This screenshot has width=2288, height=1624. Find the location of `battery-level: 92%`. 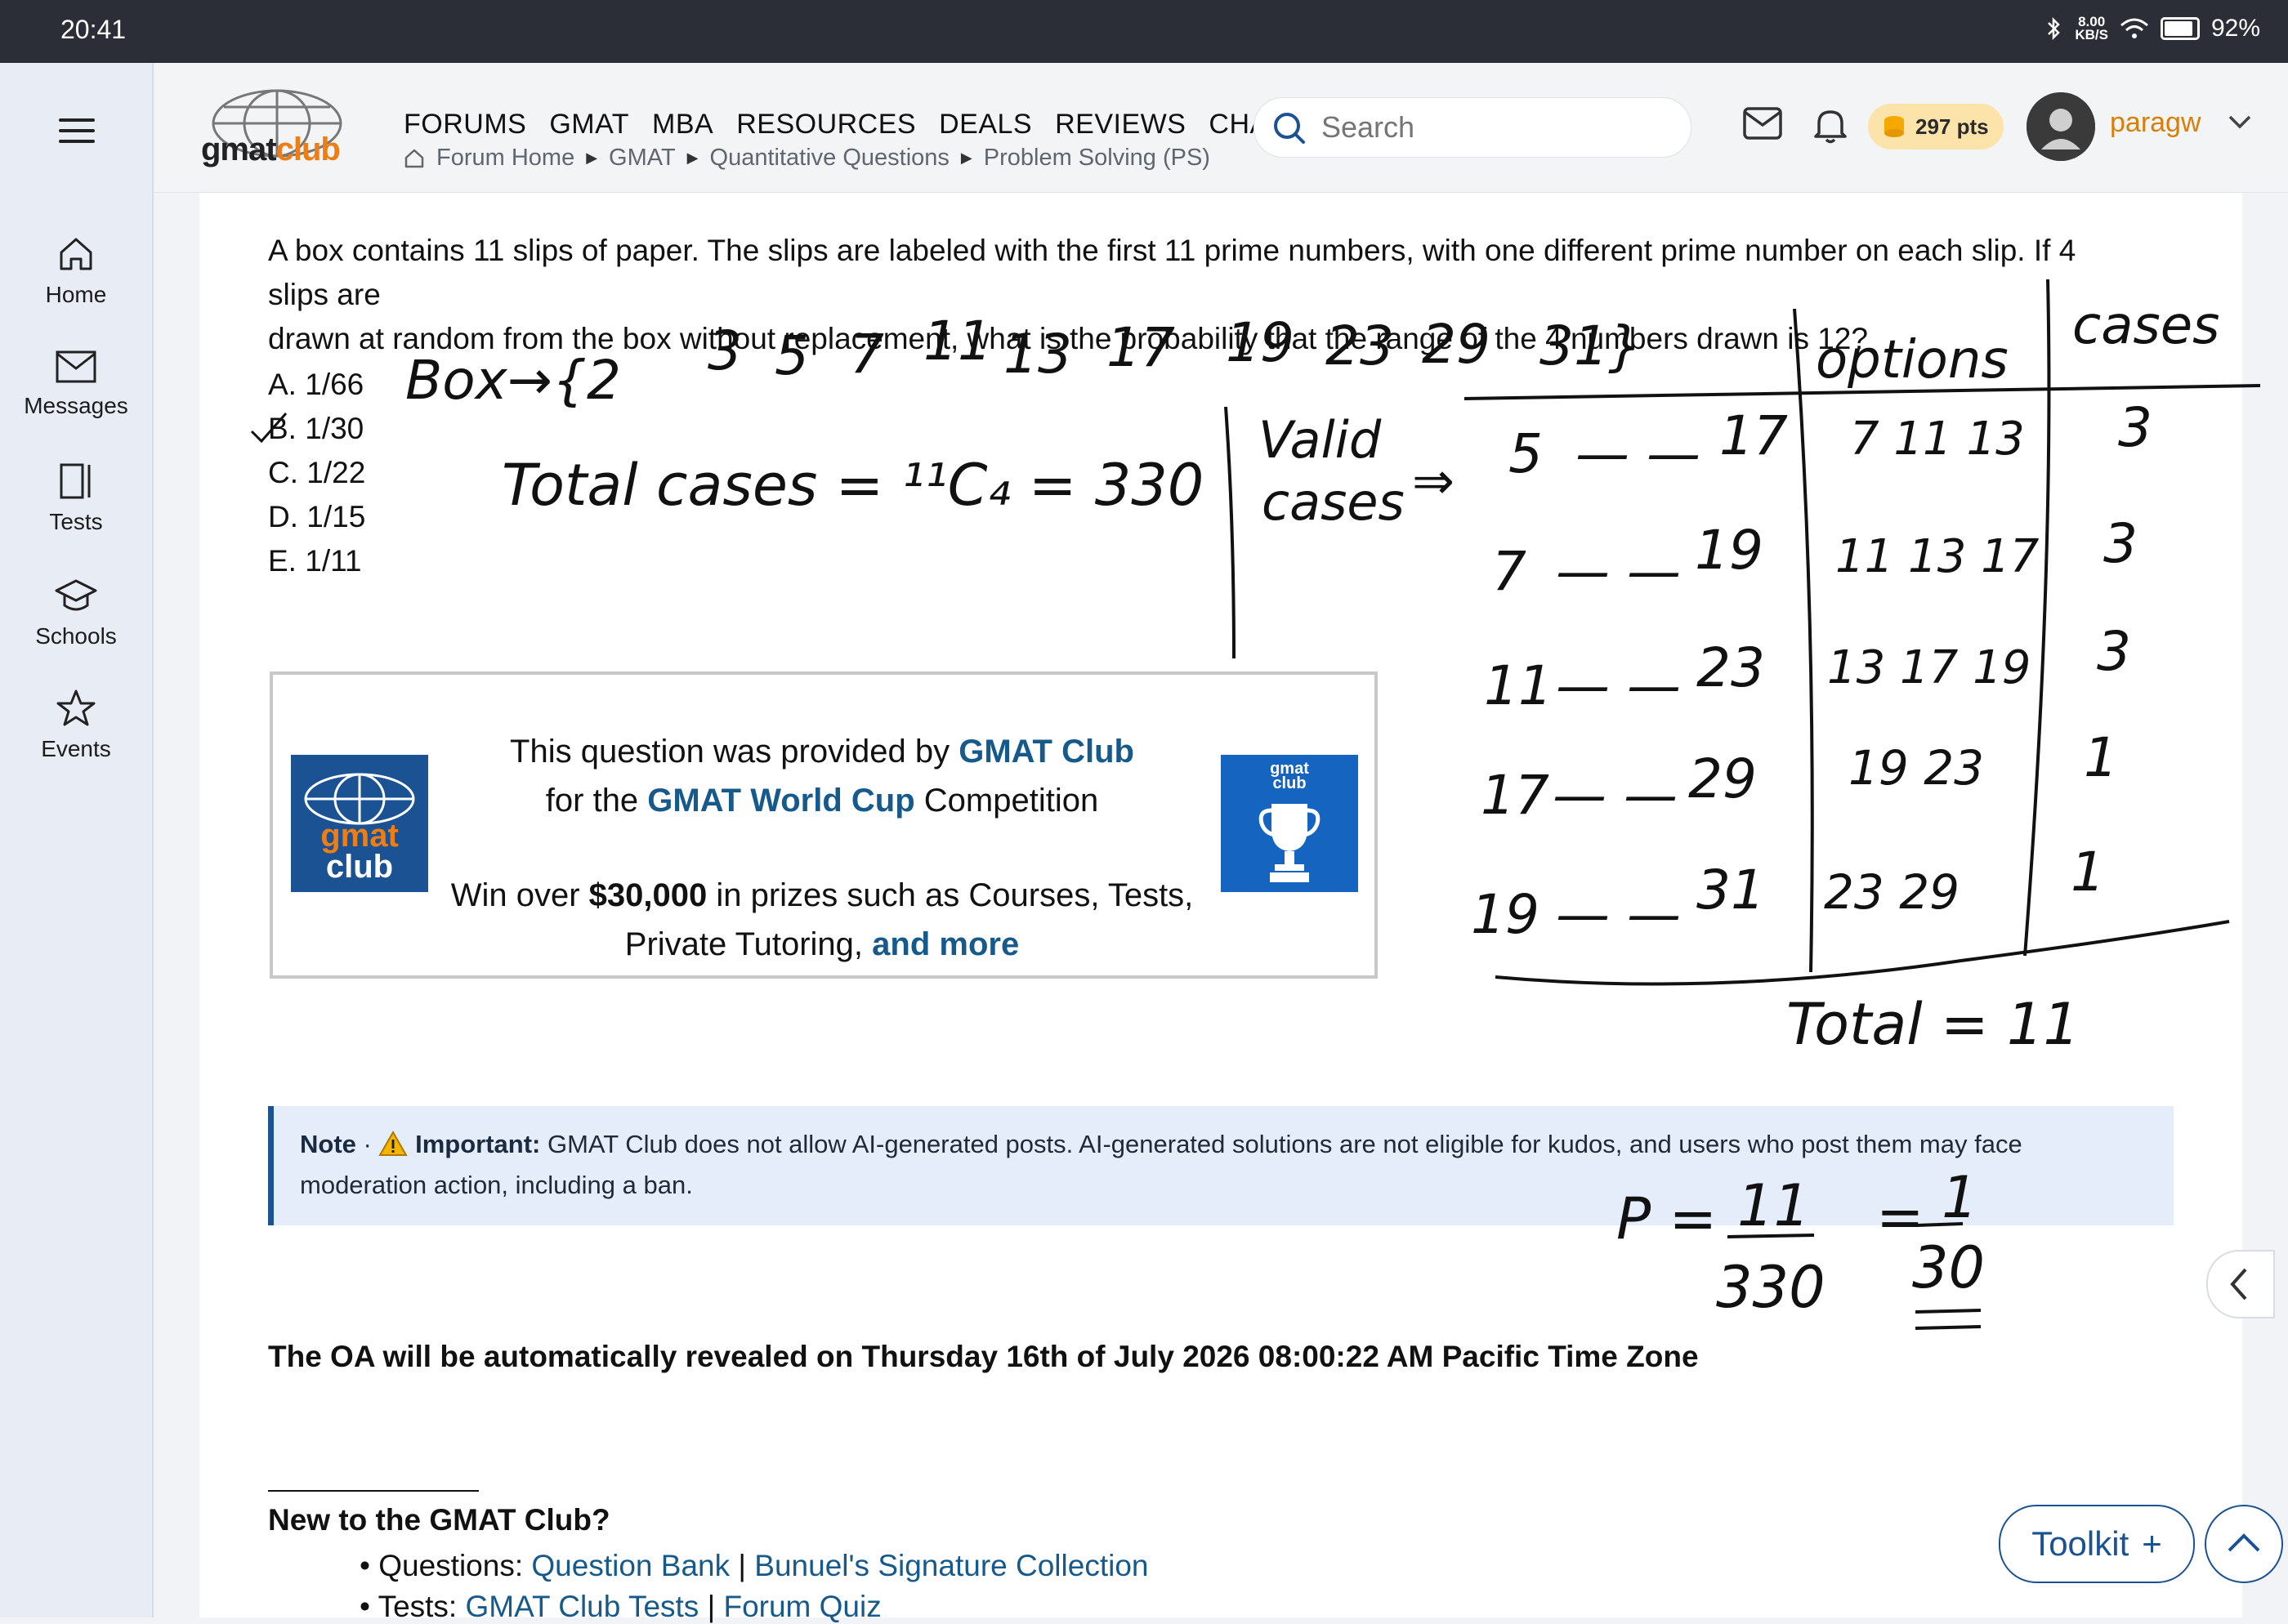

battery-level: 92% is located at coordinates (2235, 28).